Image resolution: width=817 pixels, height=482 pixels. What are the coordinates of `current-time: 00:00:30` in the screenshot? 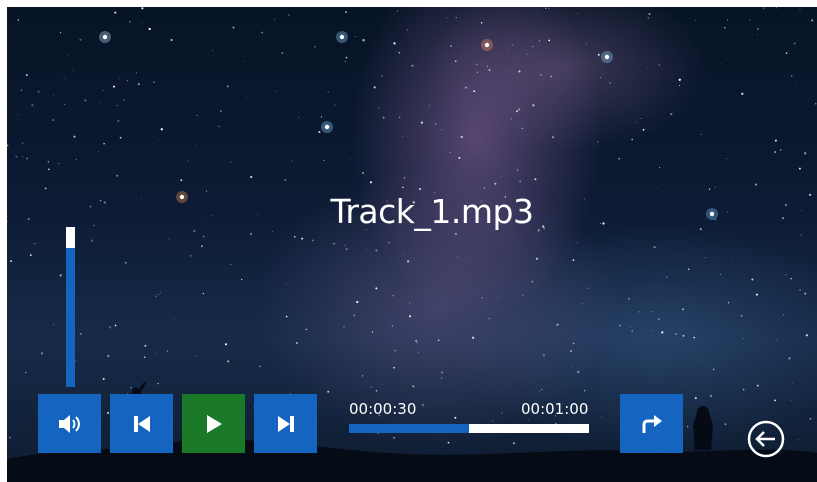 It's located at (383, 409).